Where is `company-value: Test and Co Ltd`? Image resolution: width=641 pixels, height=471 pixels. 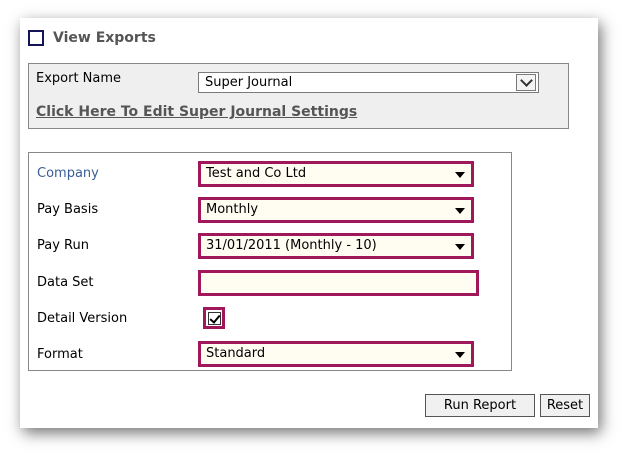 company-value: Test and Co Ltd is located at coordinates (256, 173).